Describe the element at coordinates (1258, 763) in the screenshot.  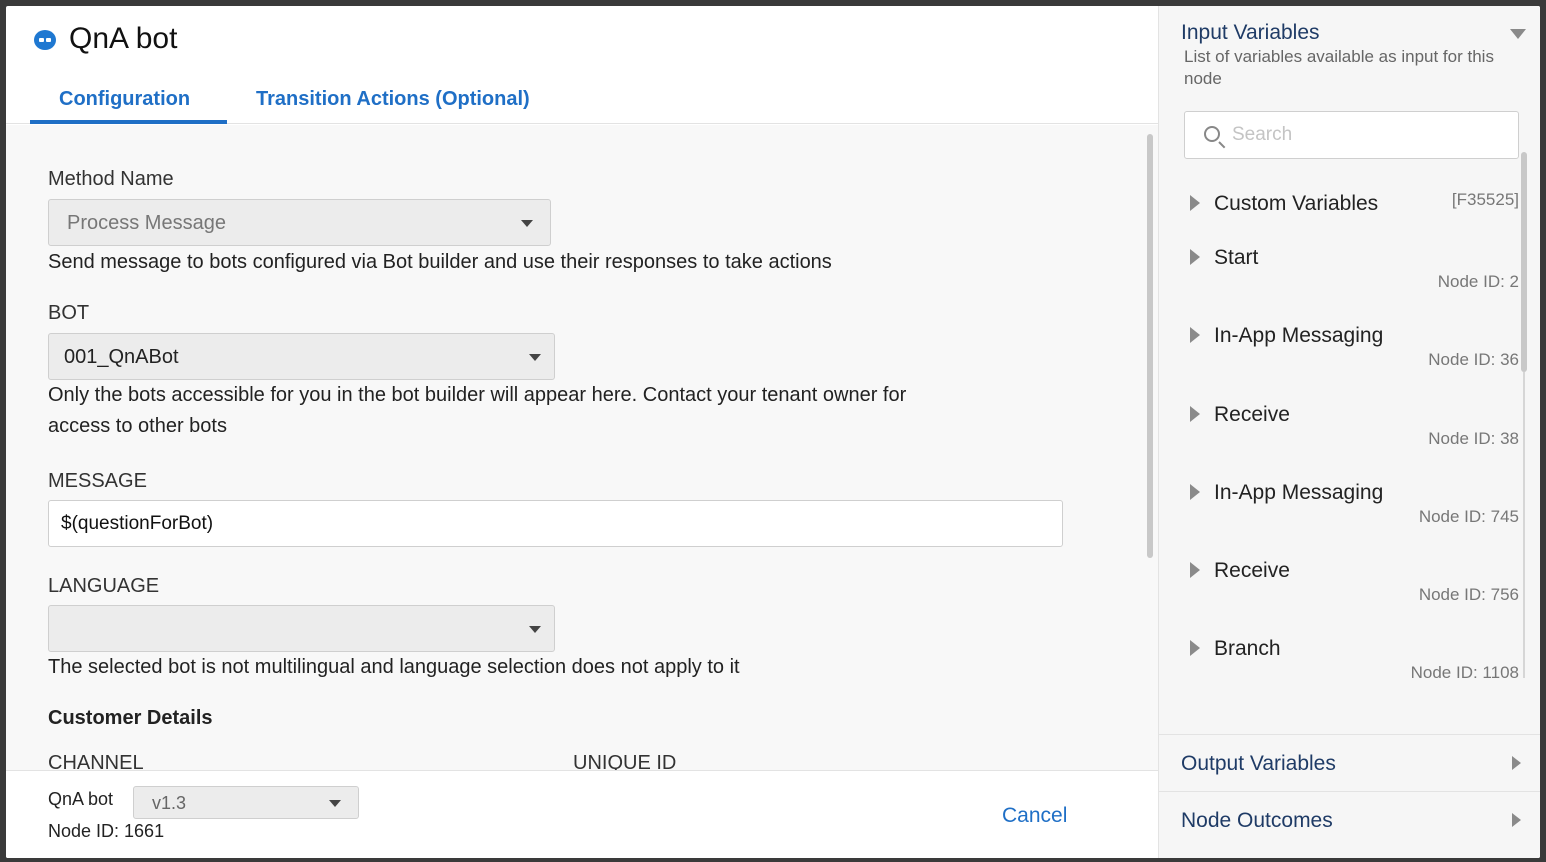
I see `output-variables-heading: Output Variables` at that location.